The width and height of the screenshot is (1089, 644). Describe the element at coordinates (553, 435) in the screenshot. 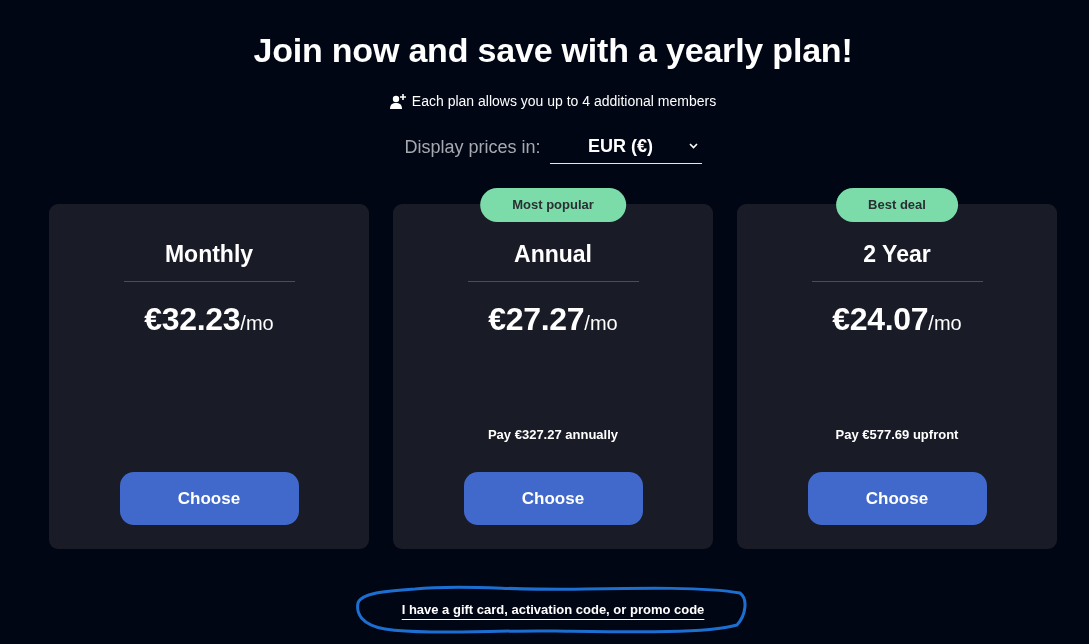

I see `billing-note: Pay €327.27 annually` at that location.